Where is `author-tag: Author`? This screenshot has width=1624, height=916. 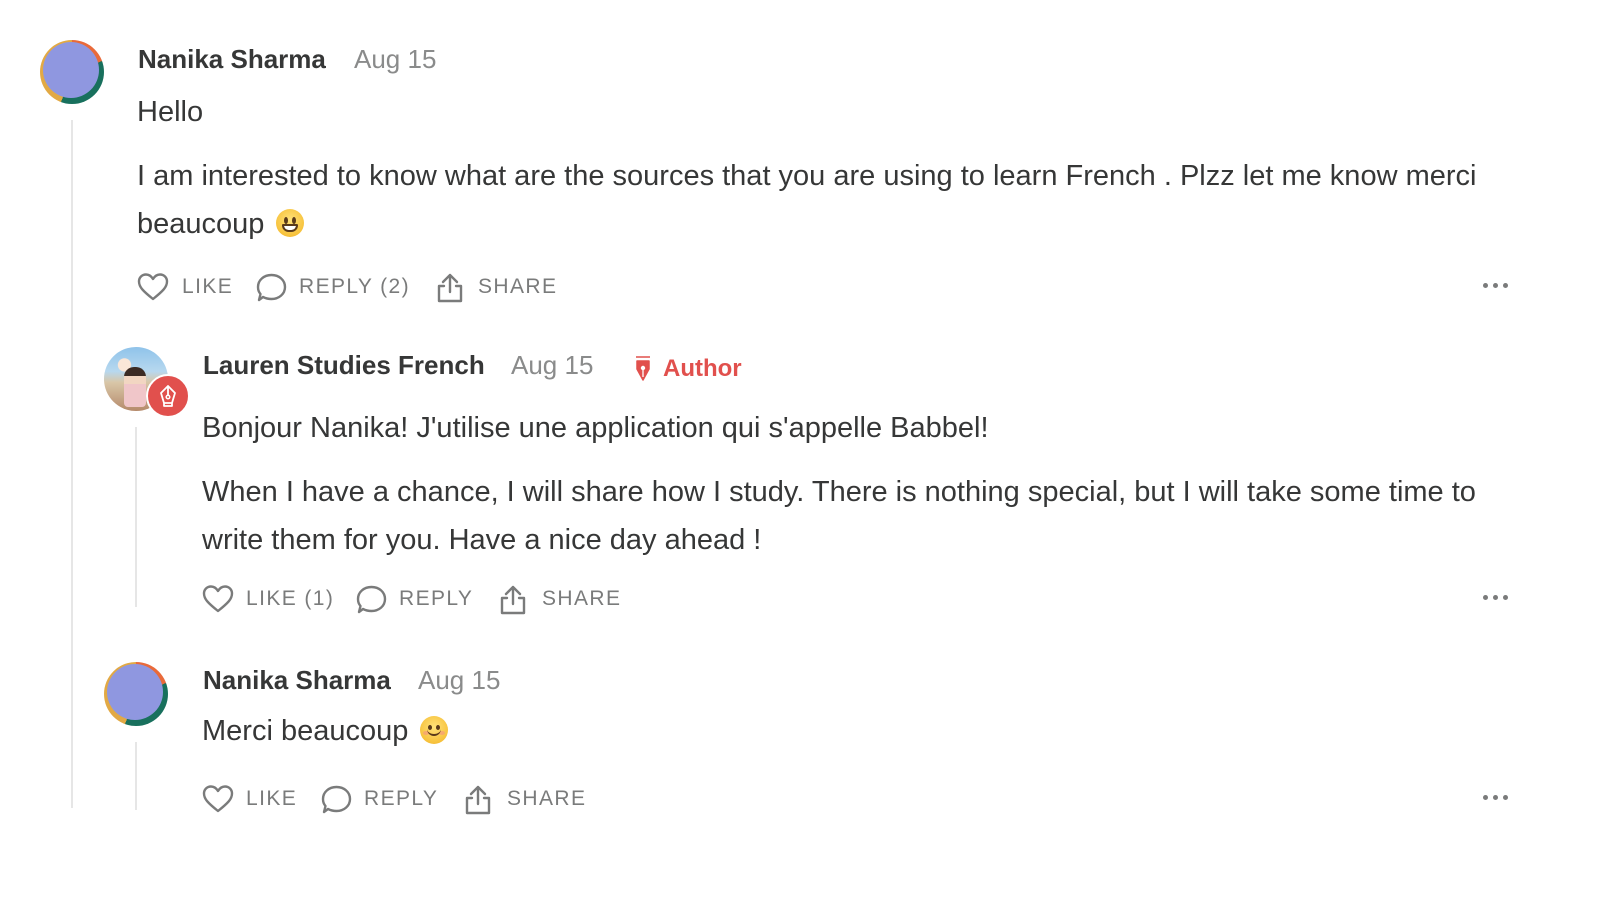 author-tag: Author is located at coordinates (689, 369).